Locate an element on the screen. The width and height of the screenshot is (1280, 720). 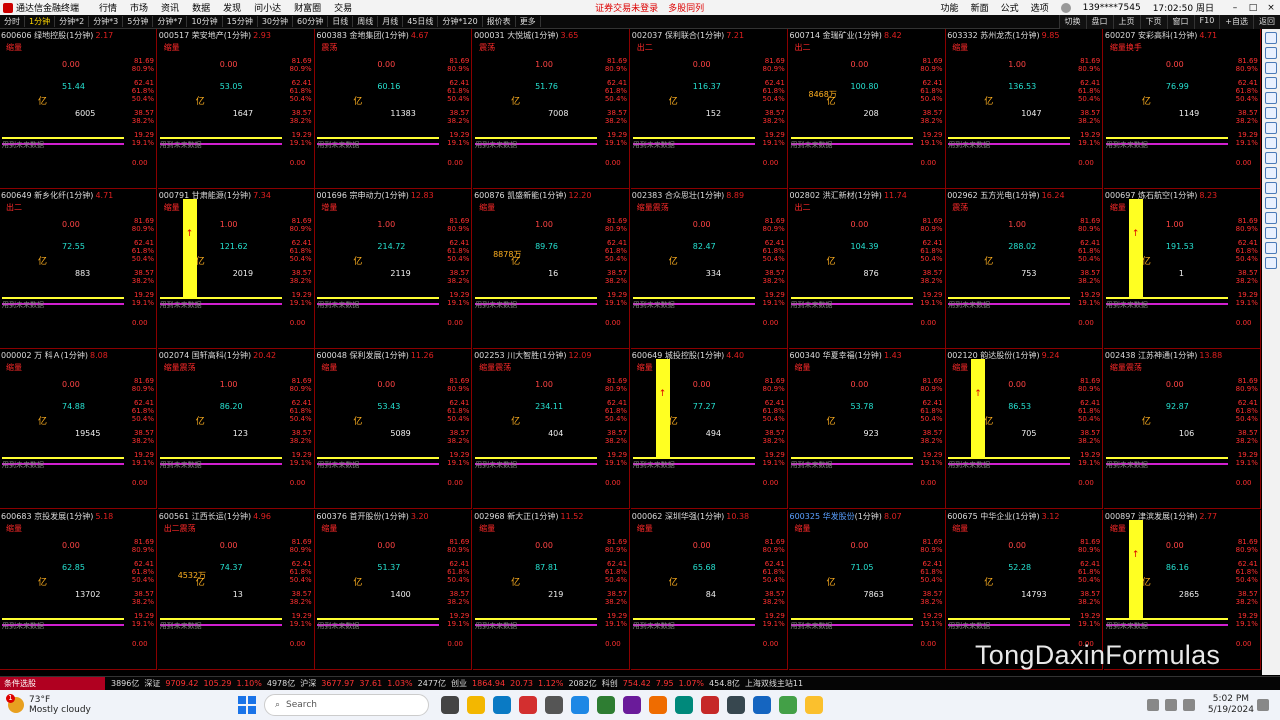
notification-icon is located at coordinates (1263, 705).